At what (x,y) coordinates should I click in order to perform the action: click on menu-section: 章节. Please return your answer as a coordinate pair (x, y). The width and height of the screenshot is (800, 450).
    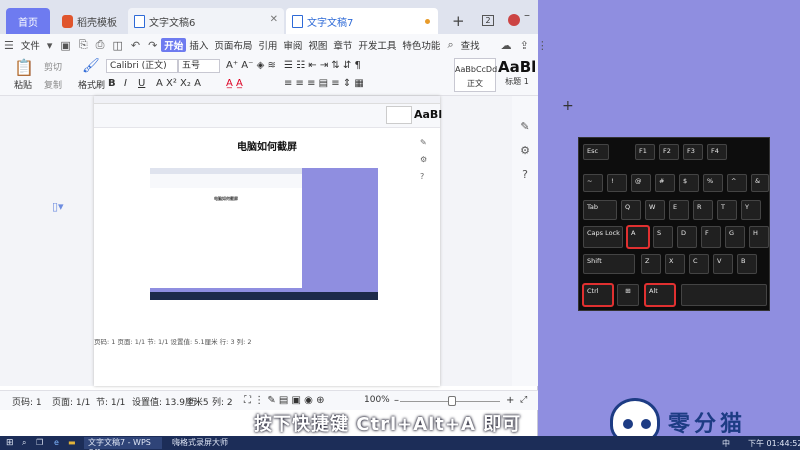
    Looking at the image, I should click on (342, 45).